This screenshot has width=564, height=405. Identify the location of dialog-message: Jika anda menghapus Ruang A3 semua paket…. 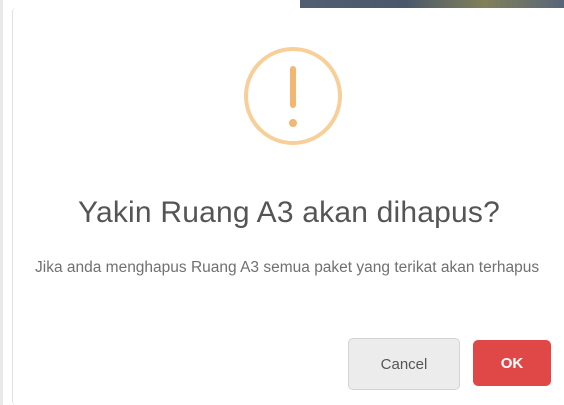
(287, 267).